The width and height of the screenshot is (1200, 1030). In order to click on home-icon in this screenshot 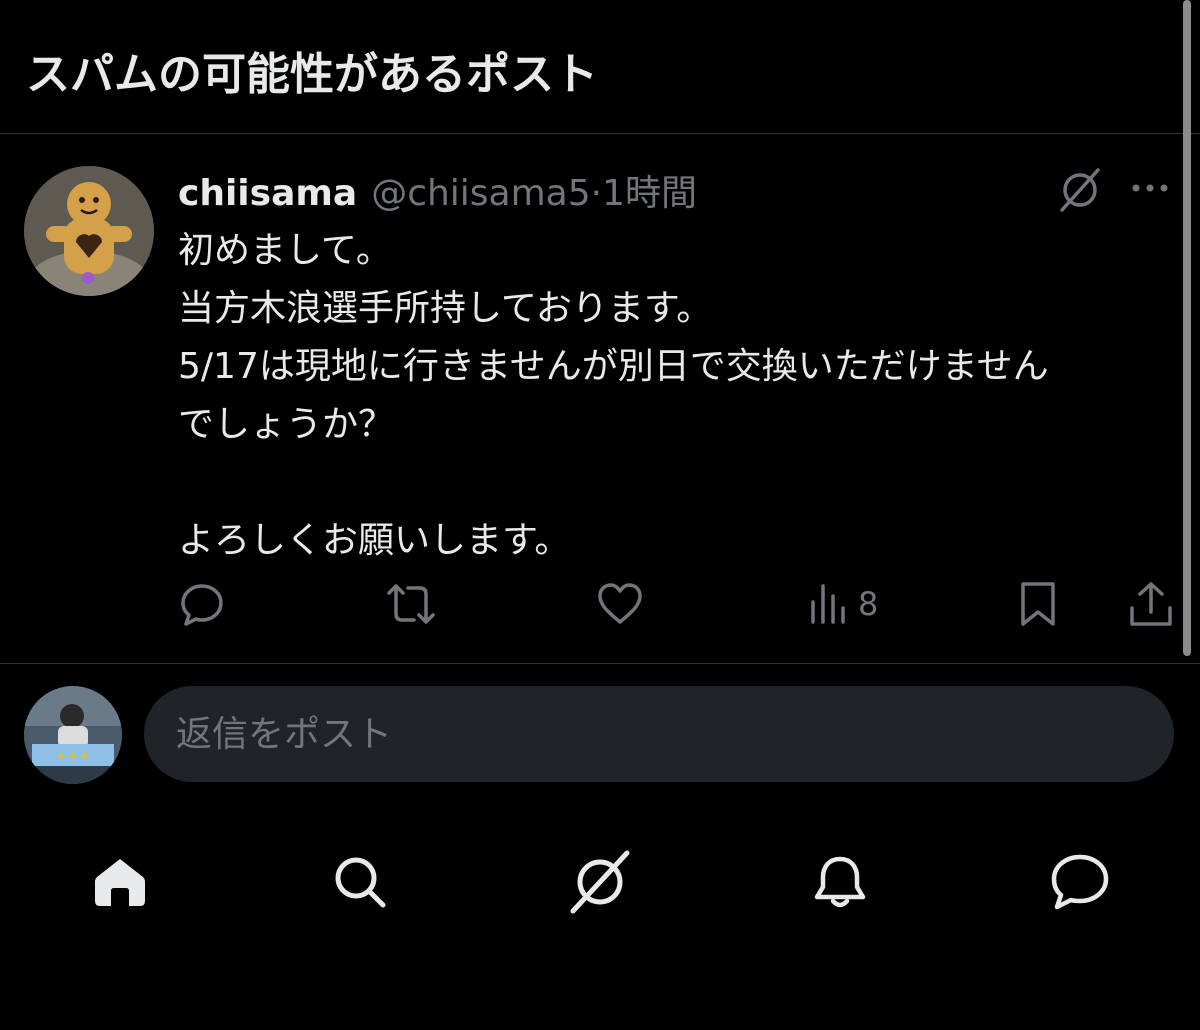, I will do `click(120, 882)`.